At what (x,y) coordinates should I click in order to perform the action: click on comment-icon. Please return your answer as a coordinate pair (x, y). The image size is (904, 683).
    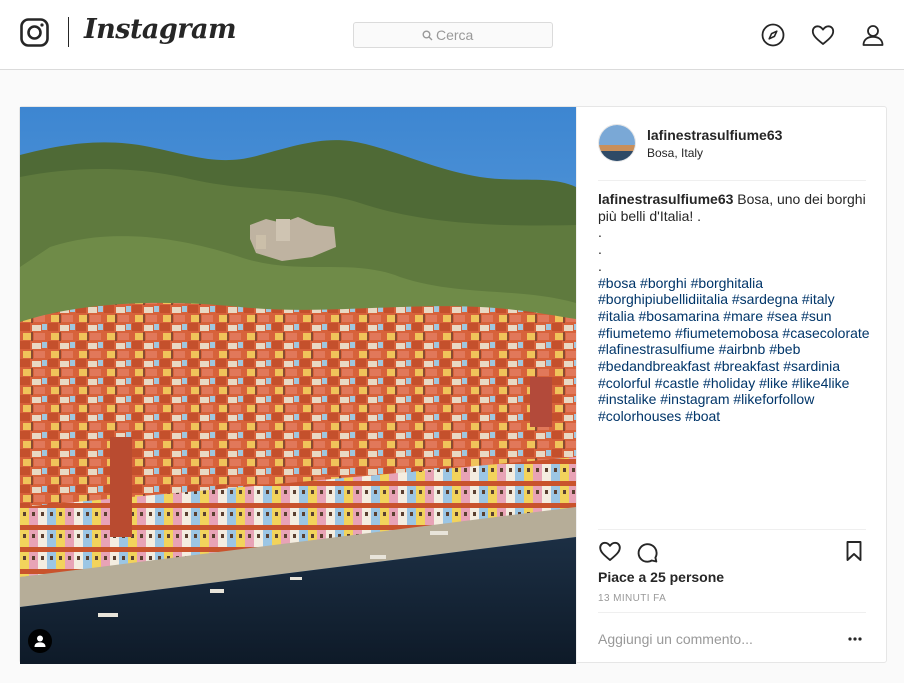
    Looking at the image, I should click on (647, 551).